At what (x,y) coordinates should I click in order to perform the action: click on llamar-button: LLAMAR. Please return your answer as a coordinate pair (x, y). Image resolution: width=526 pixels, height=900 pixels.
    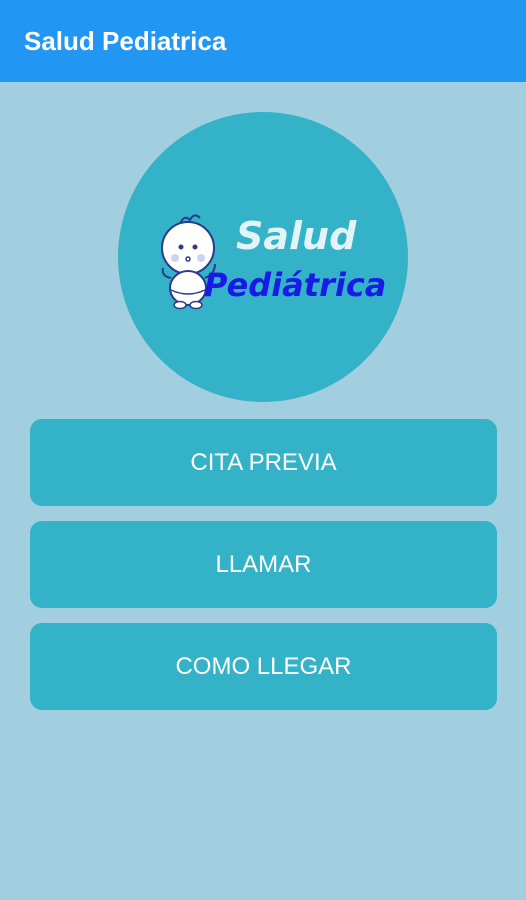
    Looking at the image, I should click on (263, 564).